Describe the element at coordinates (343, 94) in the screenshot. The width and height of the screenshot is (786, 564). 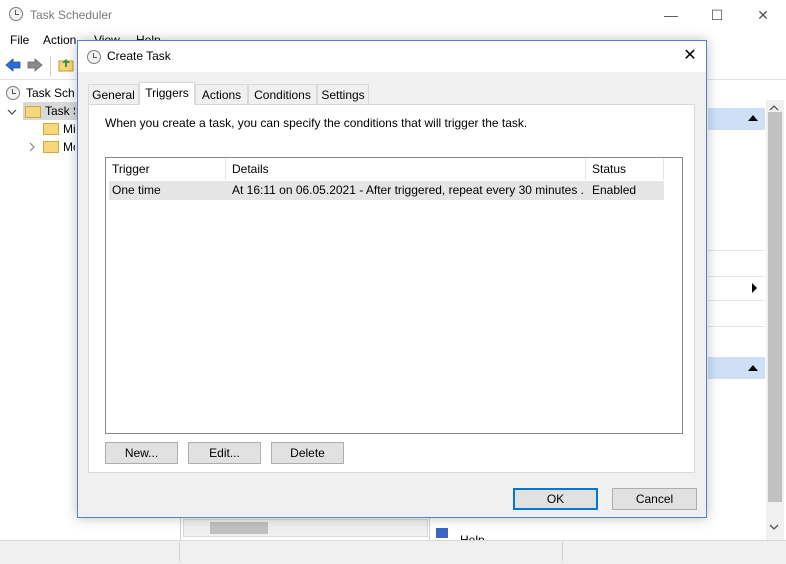
I see `tab-settings: Settings` at that location.